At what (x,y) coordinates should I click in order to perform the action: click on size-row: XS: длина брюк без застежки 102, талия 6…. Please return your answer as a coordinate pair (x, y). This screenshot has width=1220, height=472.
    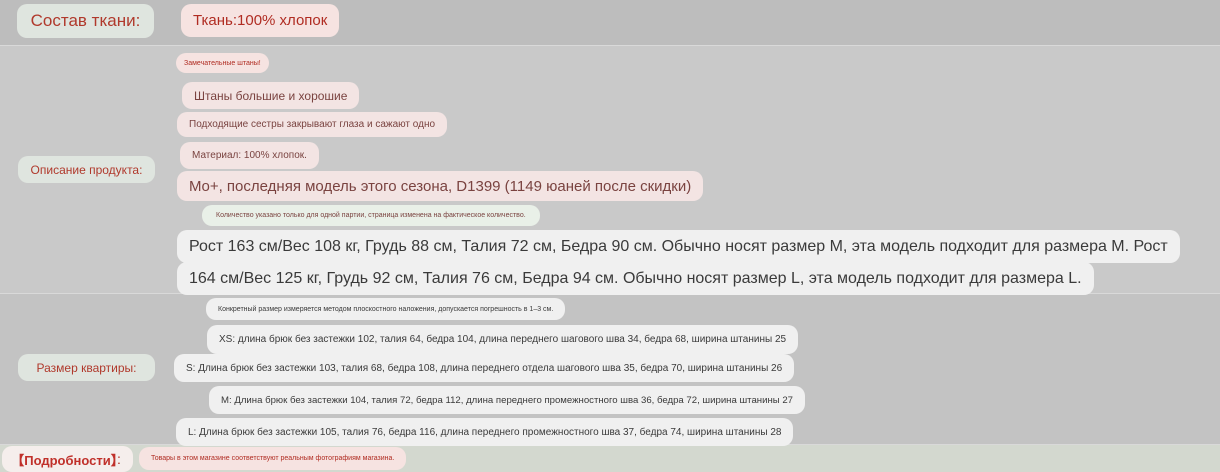
    Looking at the image, I should click on (503, 339).